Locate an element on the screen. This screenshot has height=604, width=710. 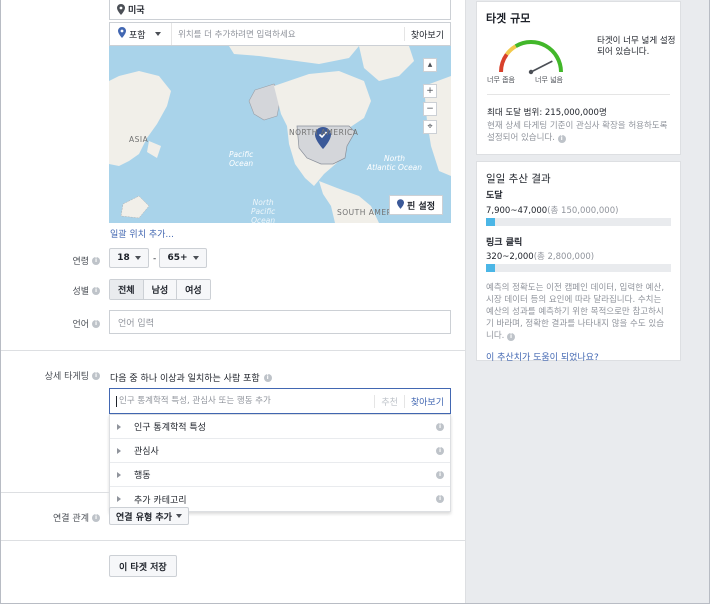
age-max-value: 65+ is located at coordinates (177, 258).